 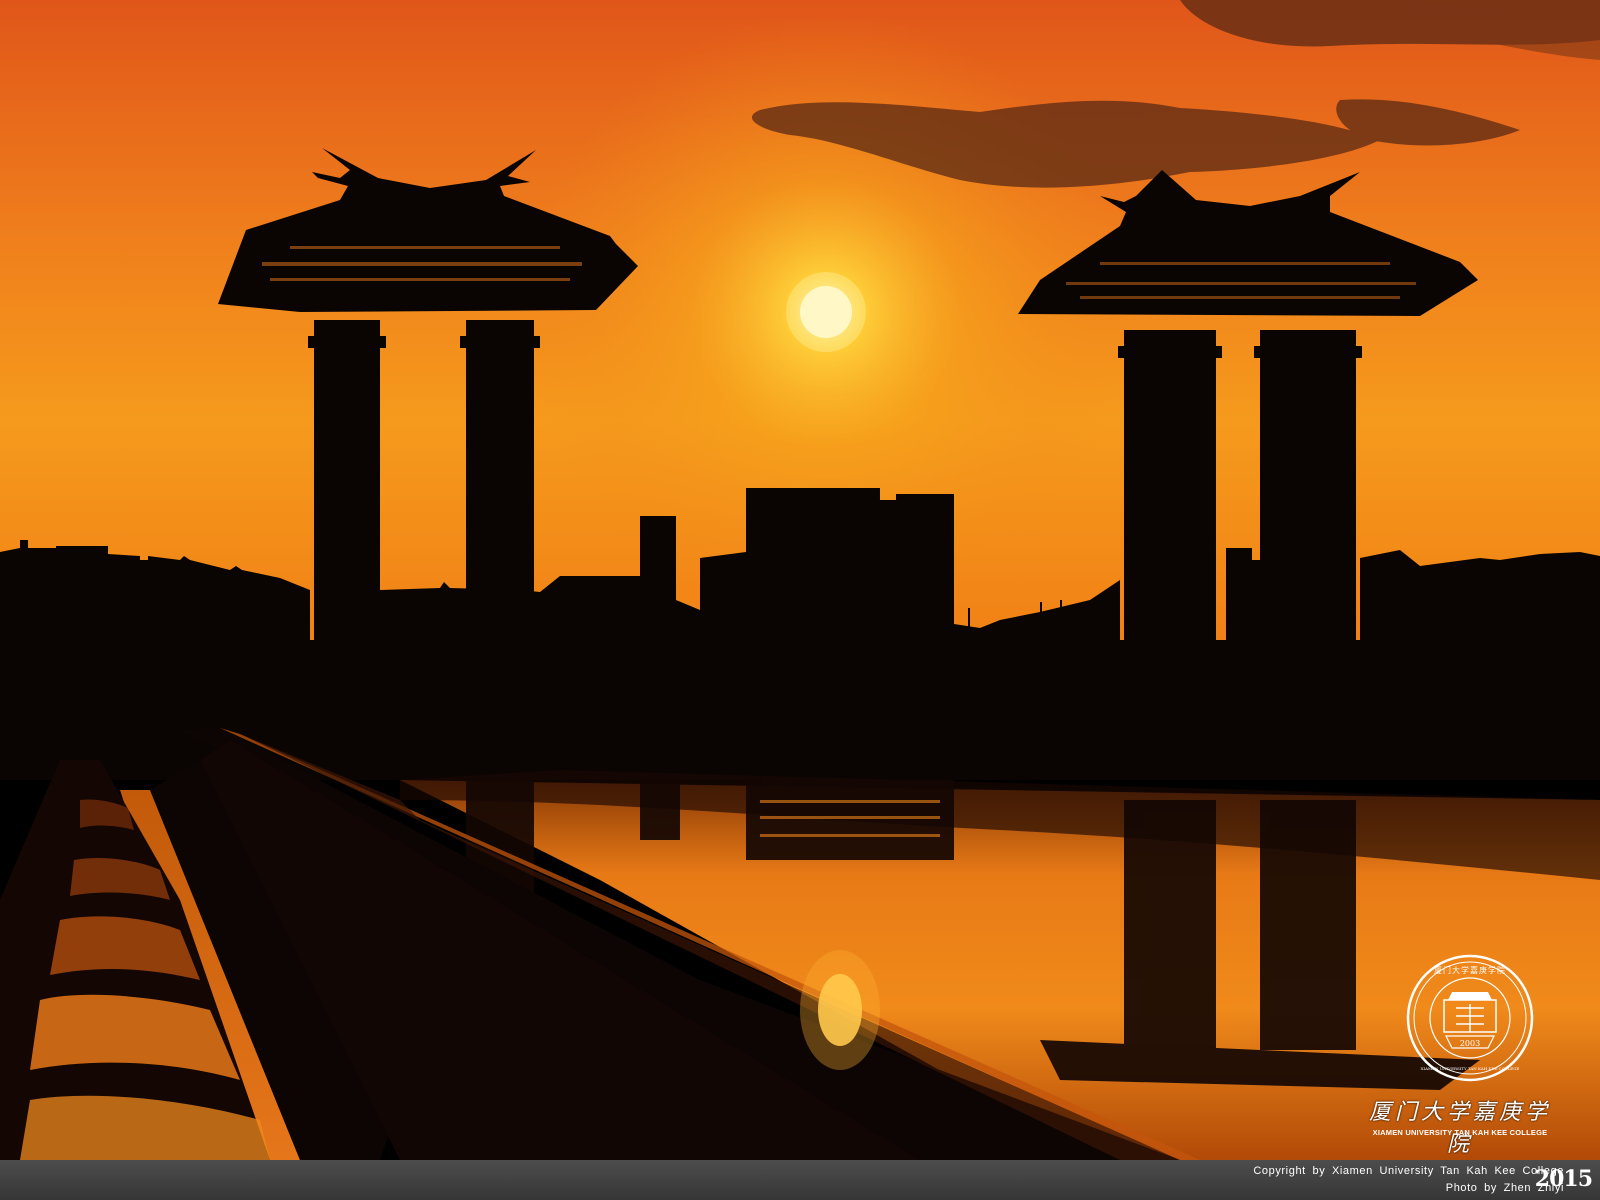 I want to click on college-name-chinese: 厦门大学嘉庚学院, so click(x=1459, y=1128).